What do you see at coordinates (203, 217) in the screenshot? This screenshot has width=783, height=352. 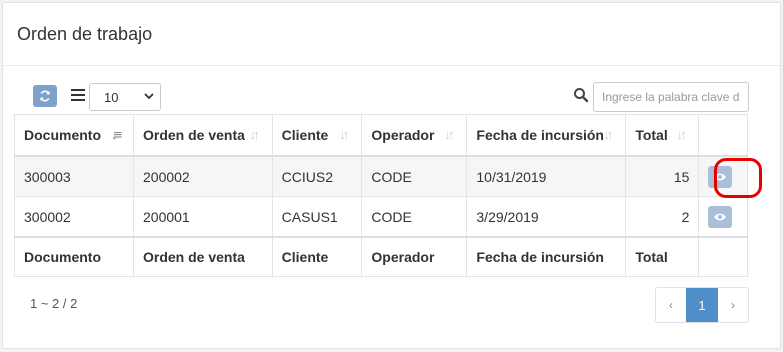 I see `cell-orden: 200001` at bounding box center [203, 217].